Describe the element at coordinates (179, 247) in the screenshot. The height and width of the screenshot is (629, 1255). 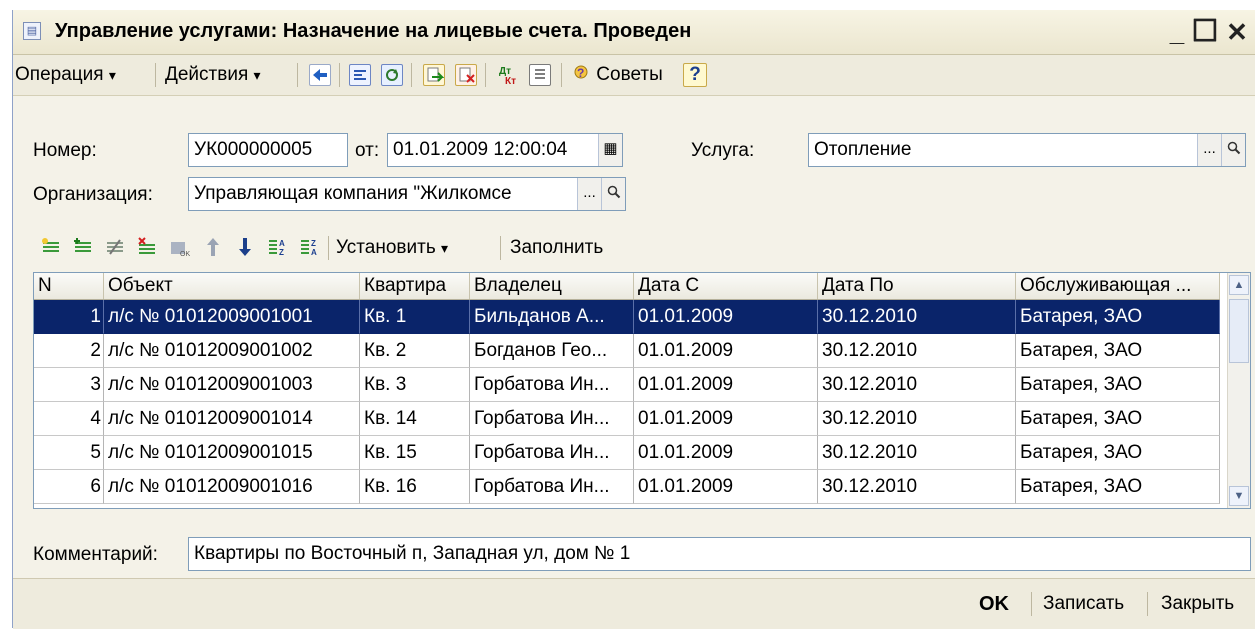
I see `end-edit-icon: OK` at that location.